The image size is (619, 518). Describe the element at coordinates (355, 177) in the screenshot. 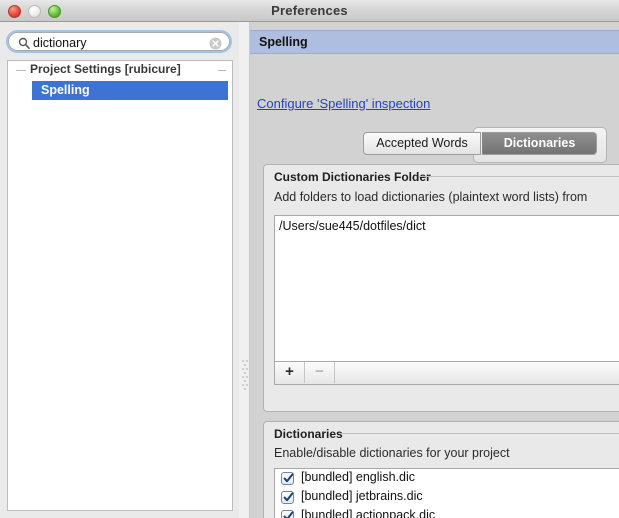

I see `custom-folder-title: Custom Dictionaries Folder` at that location.